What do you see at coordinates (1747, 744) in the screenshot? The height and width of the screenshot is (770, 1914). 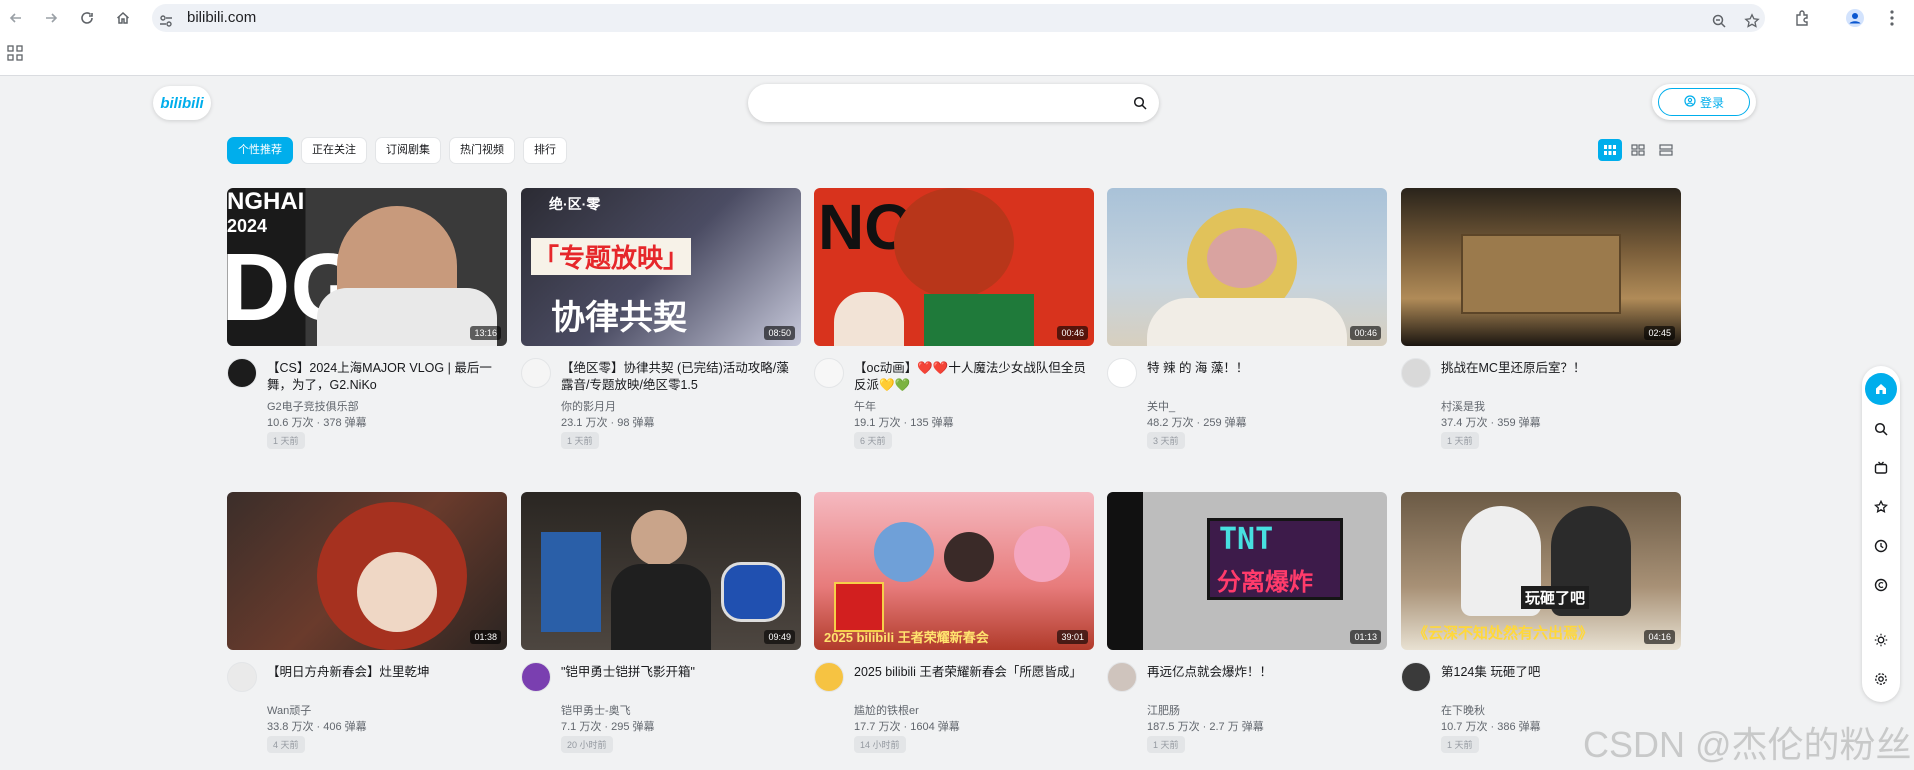 I see `csdn-watermark: CSDN @杰伦的粉丝` at bounding box center [1747, 744].